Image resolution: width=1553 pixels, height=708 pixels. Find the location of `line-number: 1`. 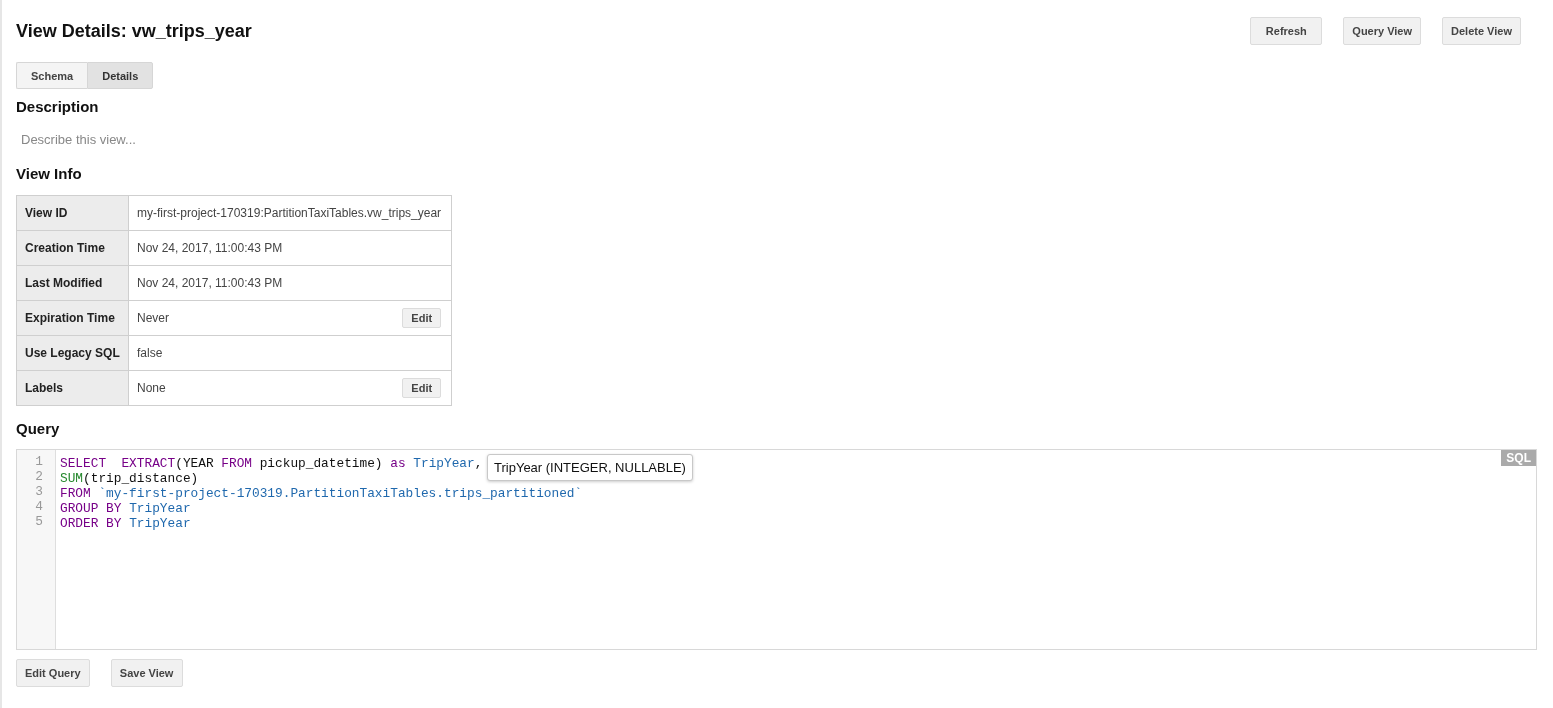

line-number: 1 is located at coordinates (39, 461).